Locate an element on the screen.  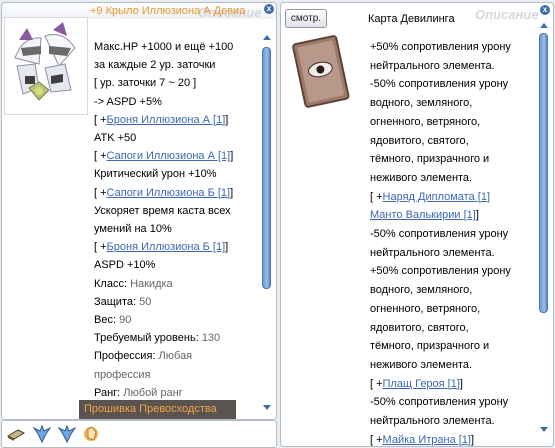
description-line: профессия is located at coordinates (178, 375).